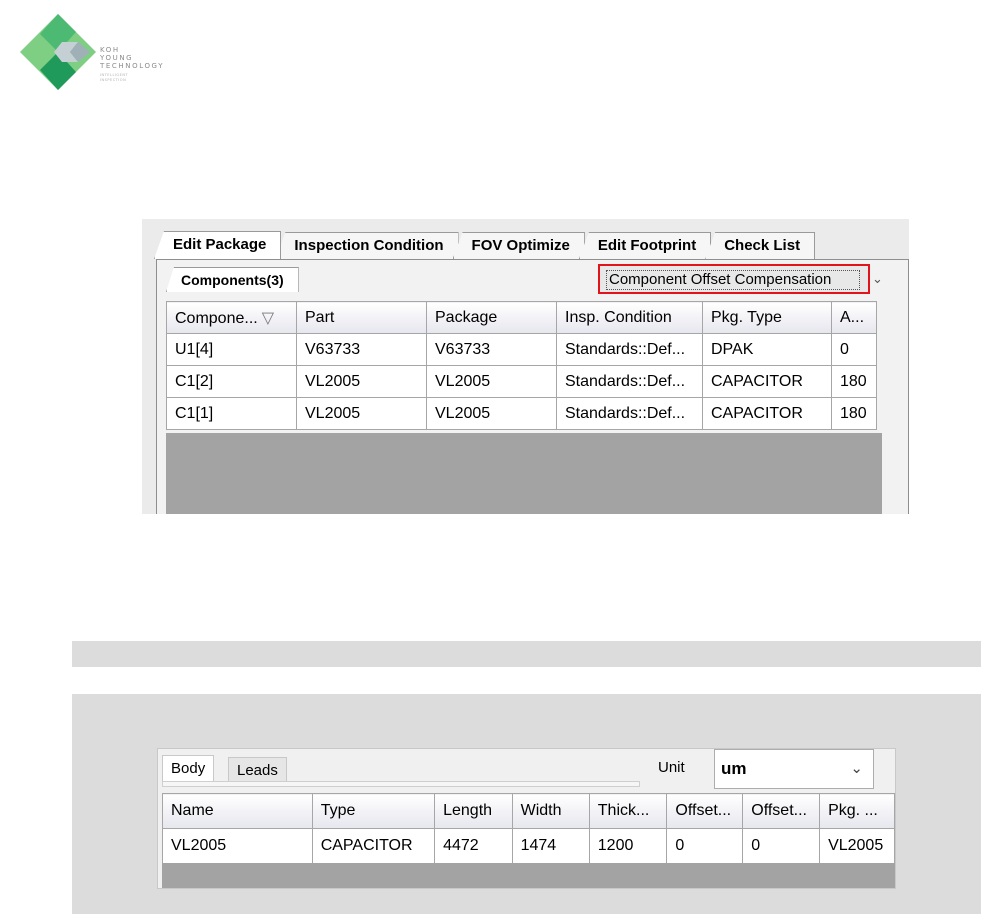  What do you see at coordinates (361, 317) in the screenshot?
I see `column-header: Part` at bounding box center [361, 317].